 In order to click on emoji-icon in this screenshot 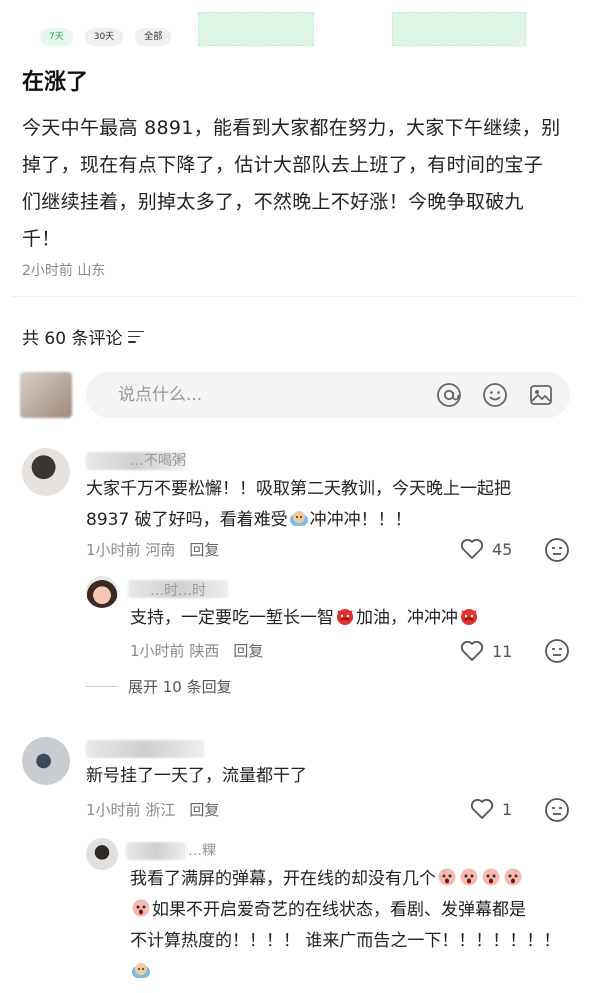, I will do `click(495, 395)`.